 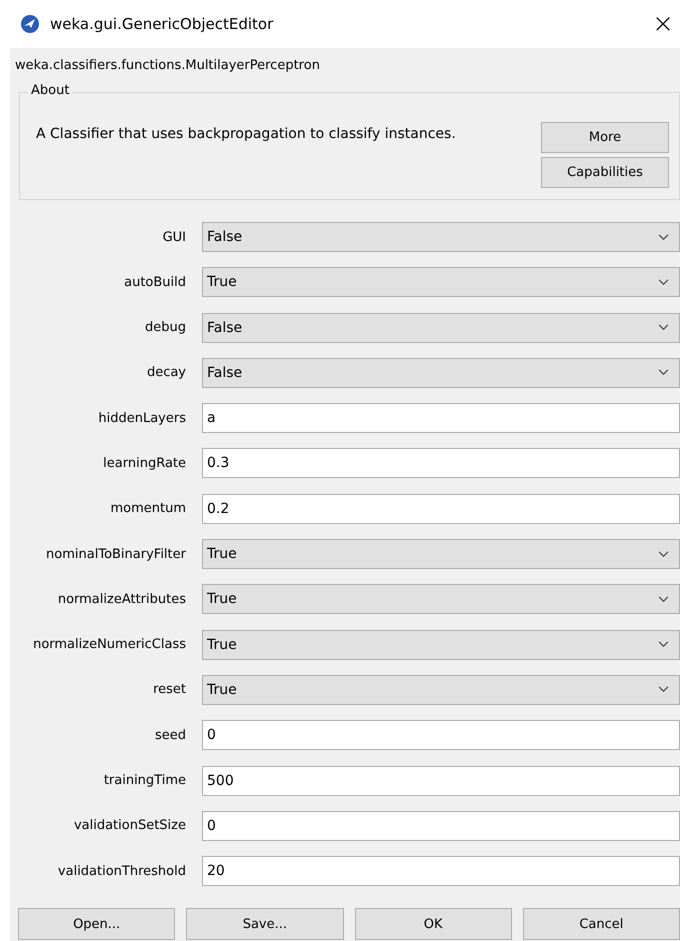 I want to click on property-label: seed, so click(x=170, y=735).